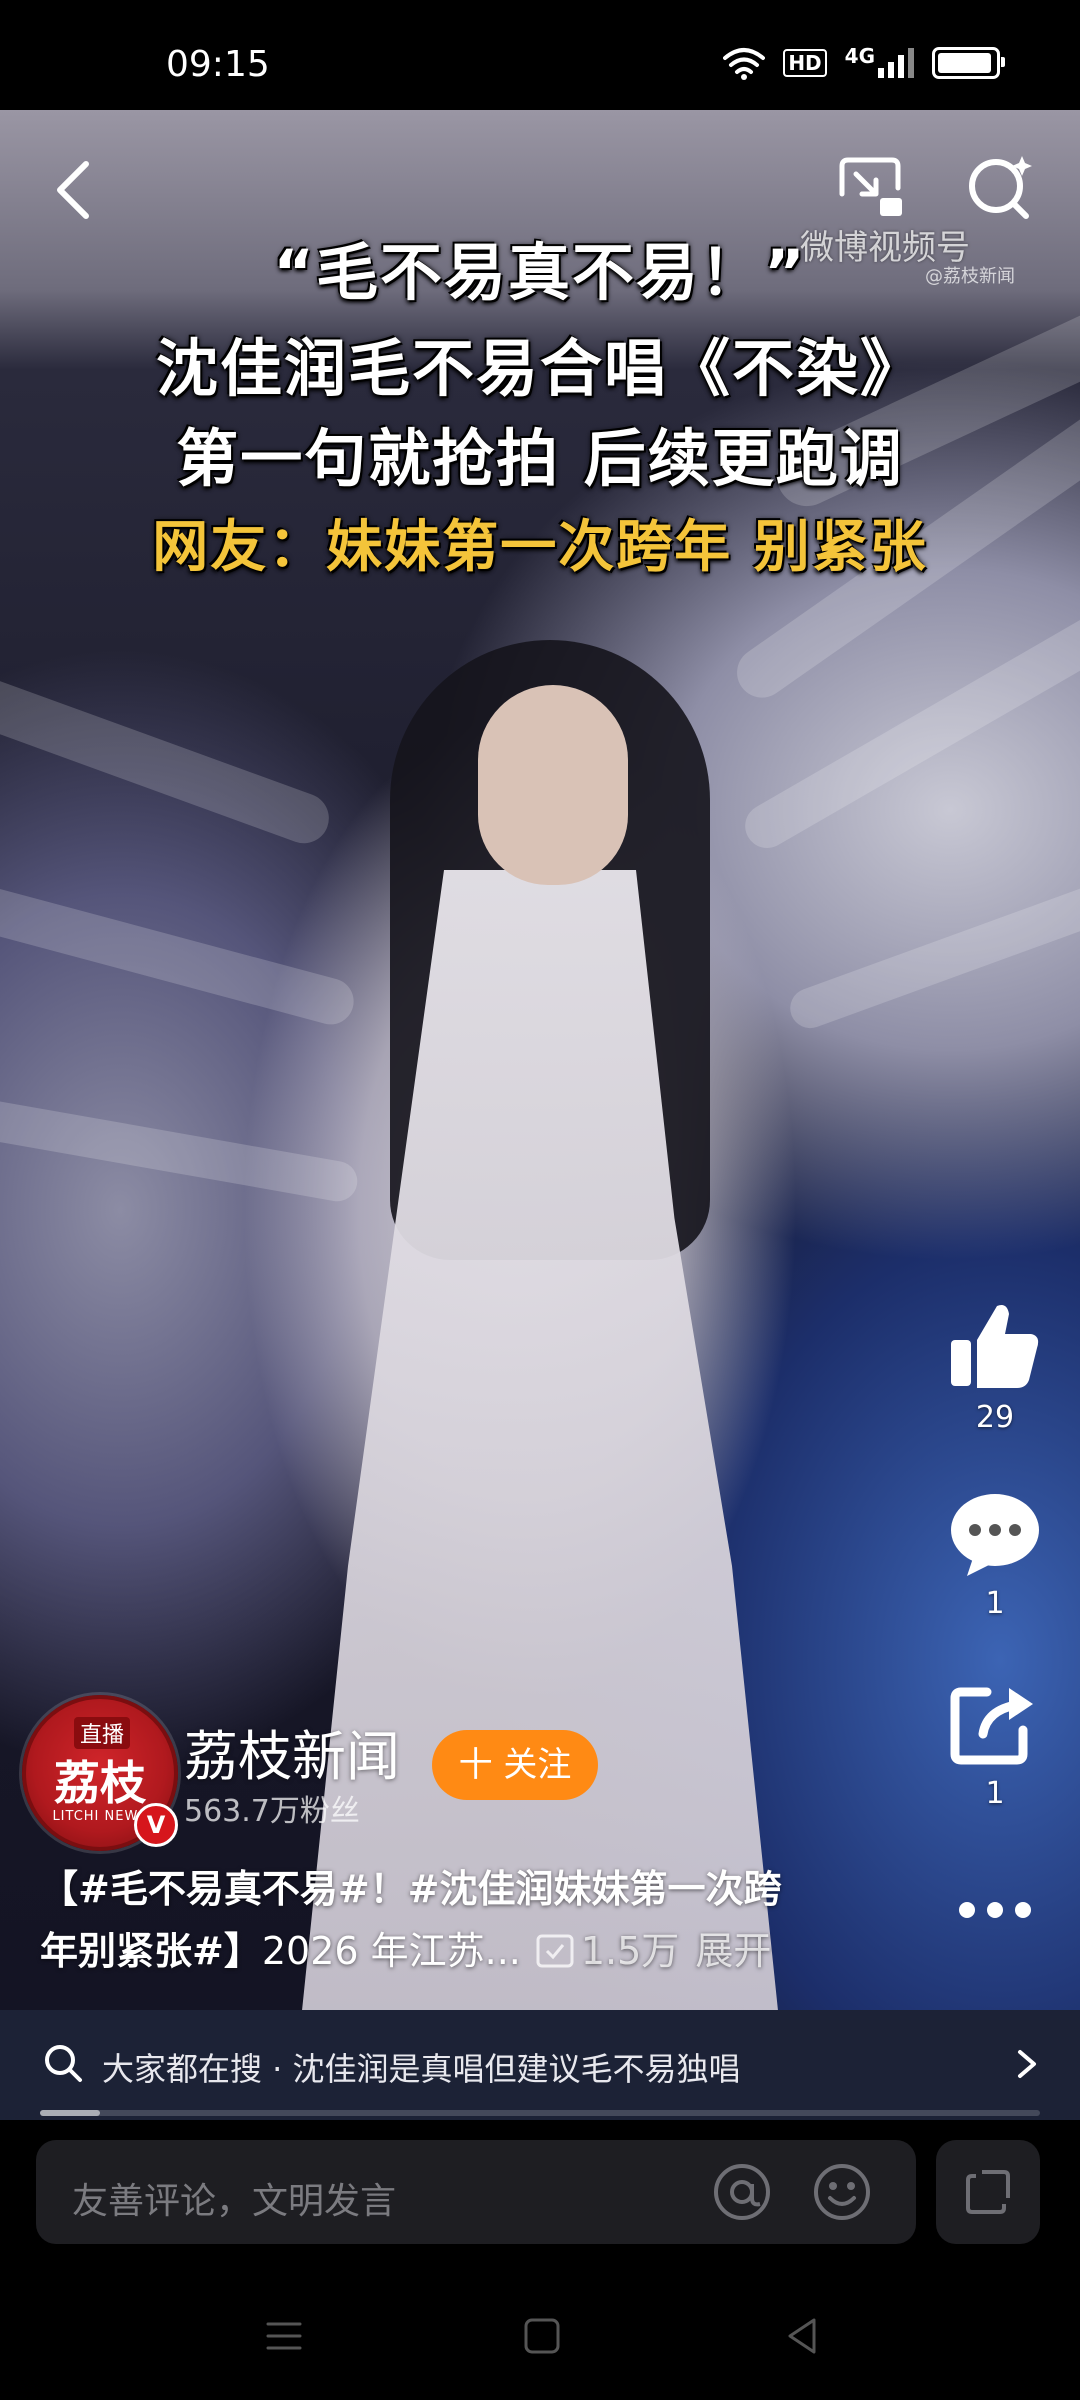  I want to click on comment-bar: 友善评论，文明发言, so click(540, 2200).